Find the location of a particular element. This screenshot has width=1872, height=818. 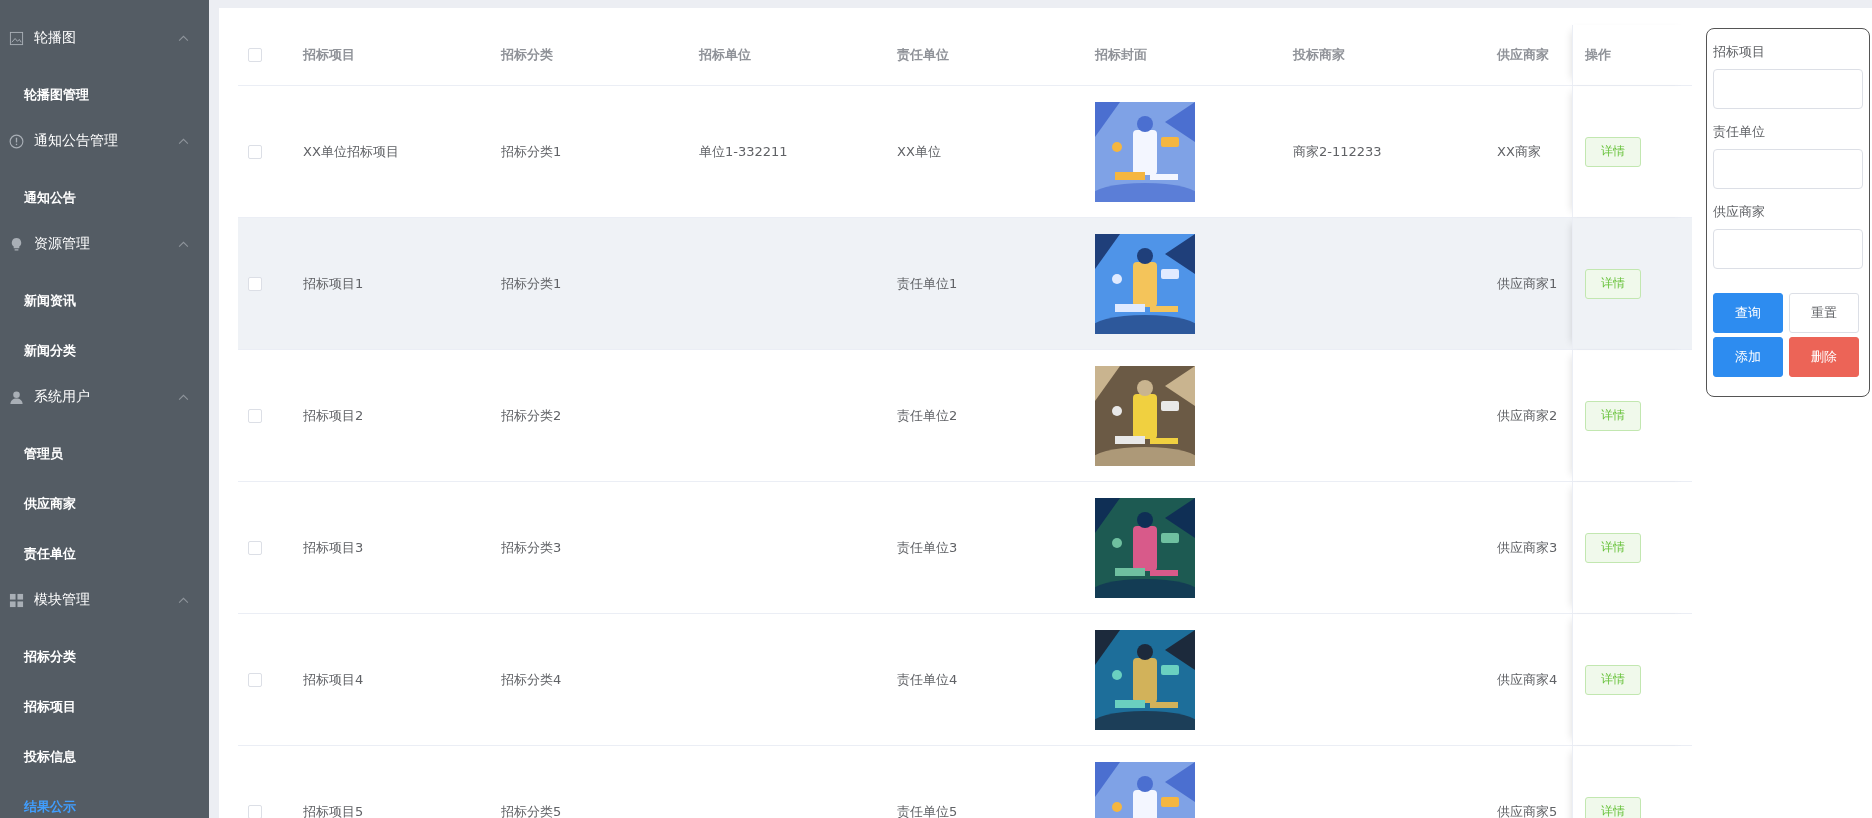

table-cell: 责任单位4 is located at coordinates (927, 679).